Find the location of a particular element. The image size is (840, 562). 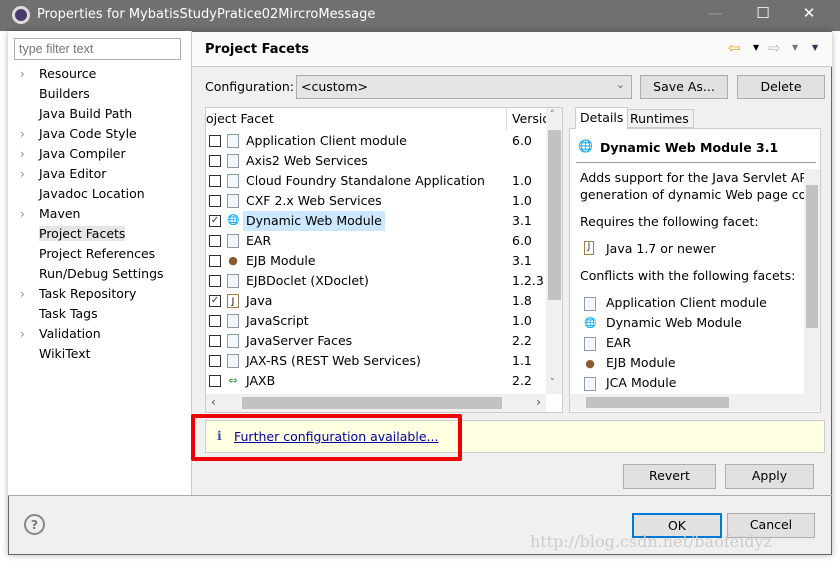

facet-row: ● EJB Module 3.1 is located at coordinates (376, 261).